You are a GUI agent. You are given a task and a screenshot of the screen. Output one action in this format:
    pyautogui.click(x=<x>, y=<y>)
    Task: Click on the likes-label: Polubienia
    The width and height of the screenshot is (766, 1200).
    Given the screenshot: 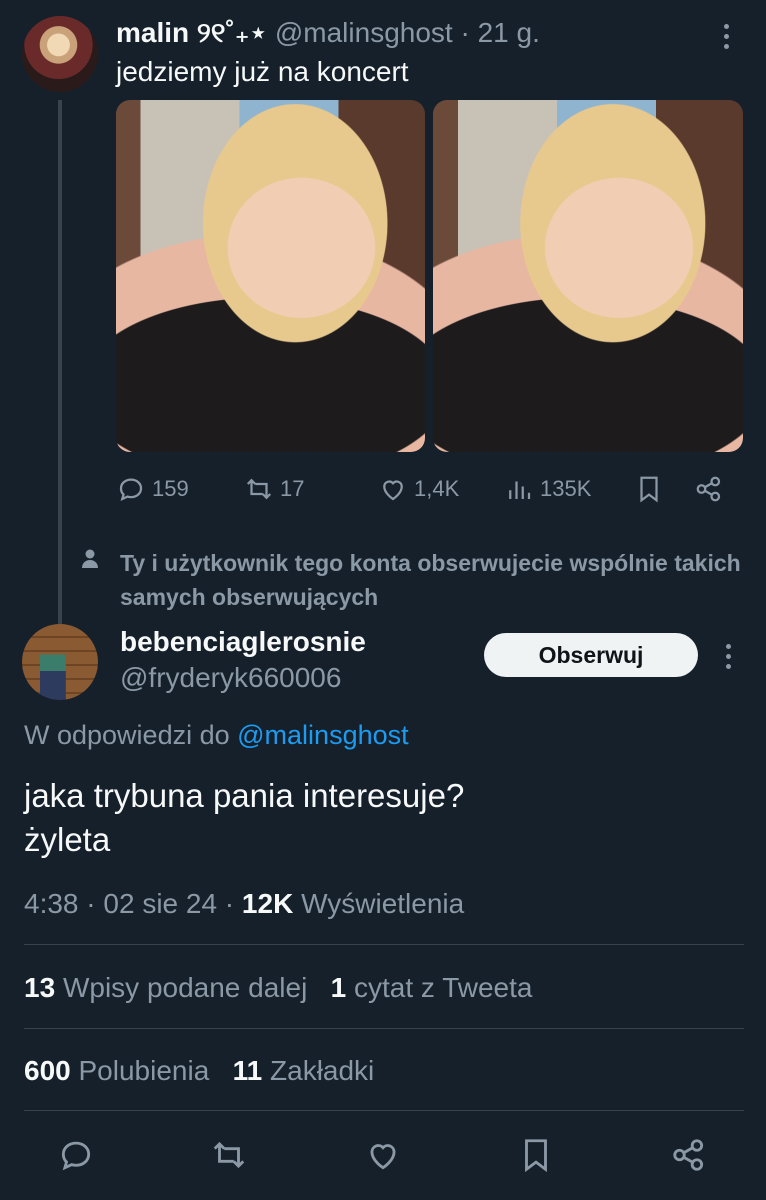 What is the action you would take?
    pyautogui.click(x=144, y=1070)
    